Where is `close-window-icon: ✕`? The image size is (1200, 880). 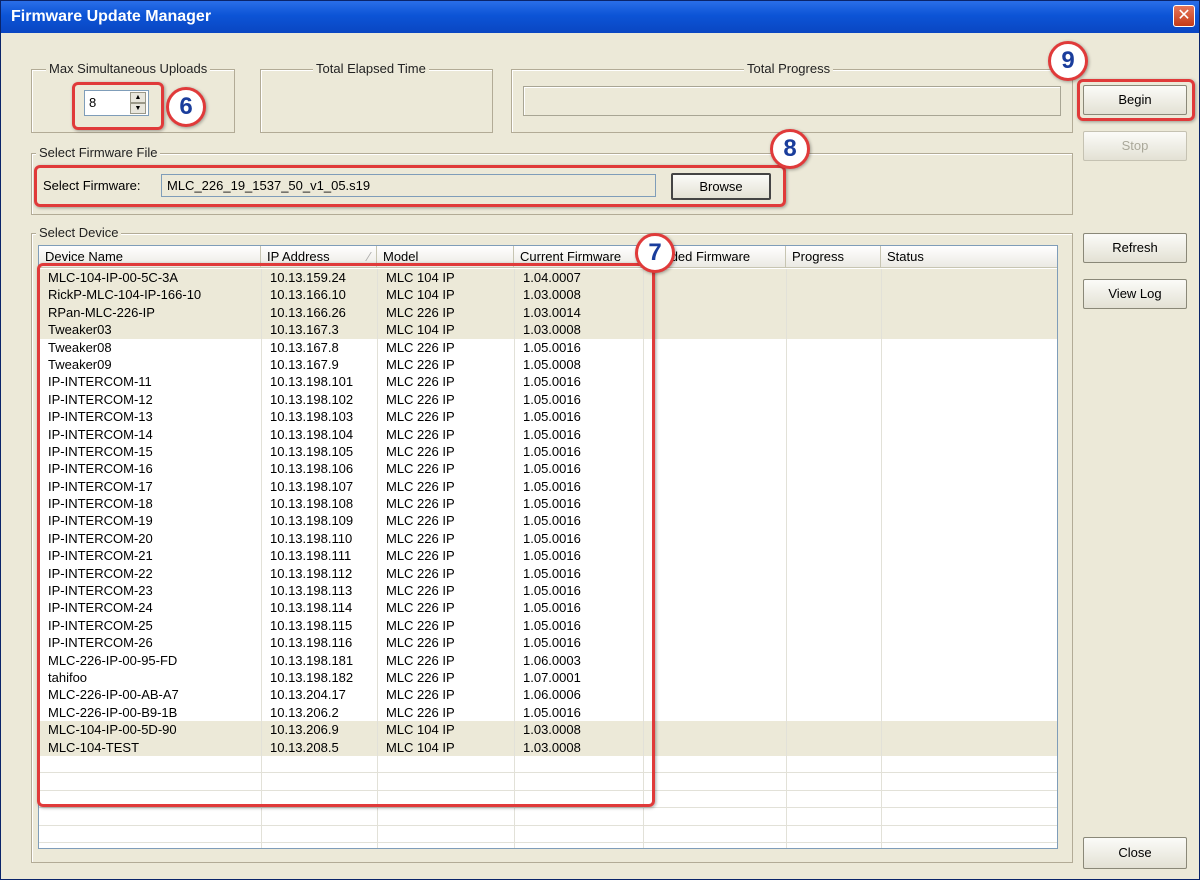 close-window-icon: ✕ is located at coordinates (1184, 16).